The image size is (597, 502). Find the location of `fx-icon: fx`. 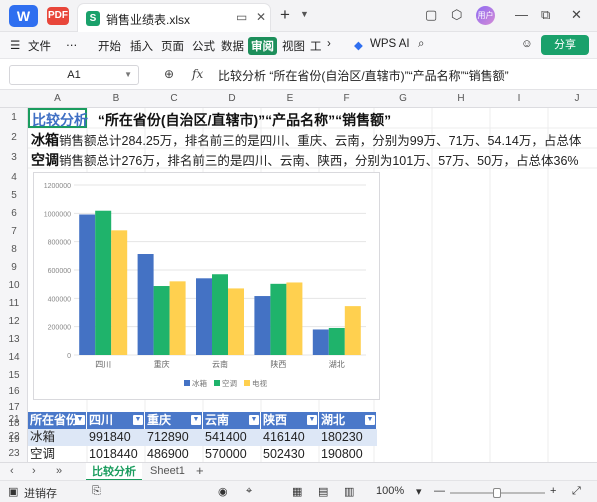

fx-icon: fx is located at coordinates (197, 74).